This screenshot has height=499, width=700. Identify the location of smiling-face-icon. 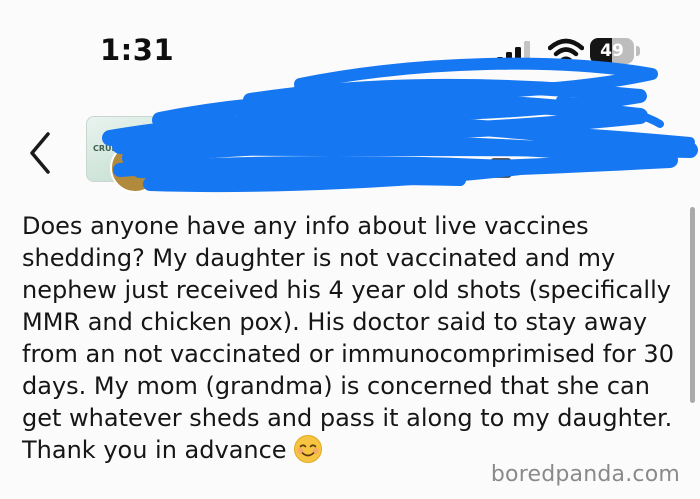
(307, 449).